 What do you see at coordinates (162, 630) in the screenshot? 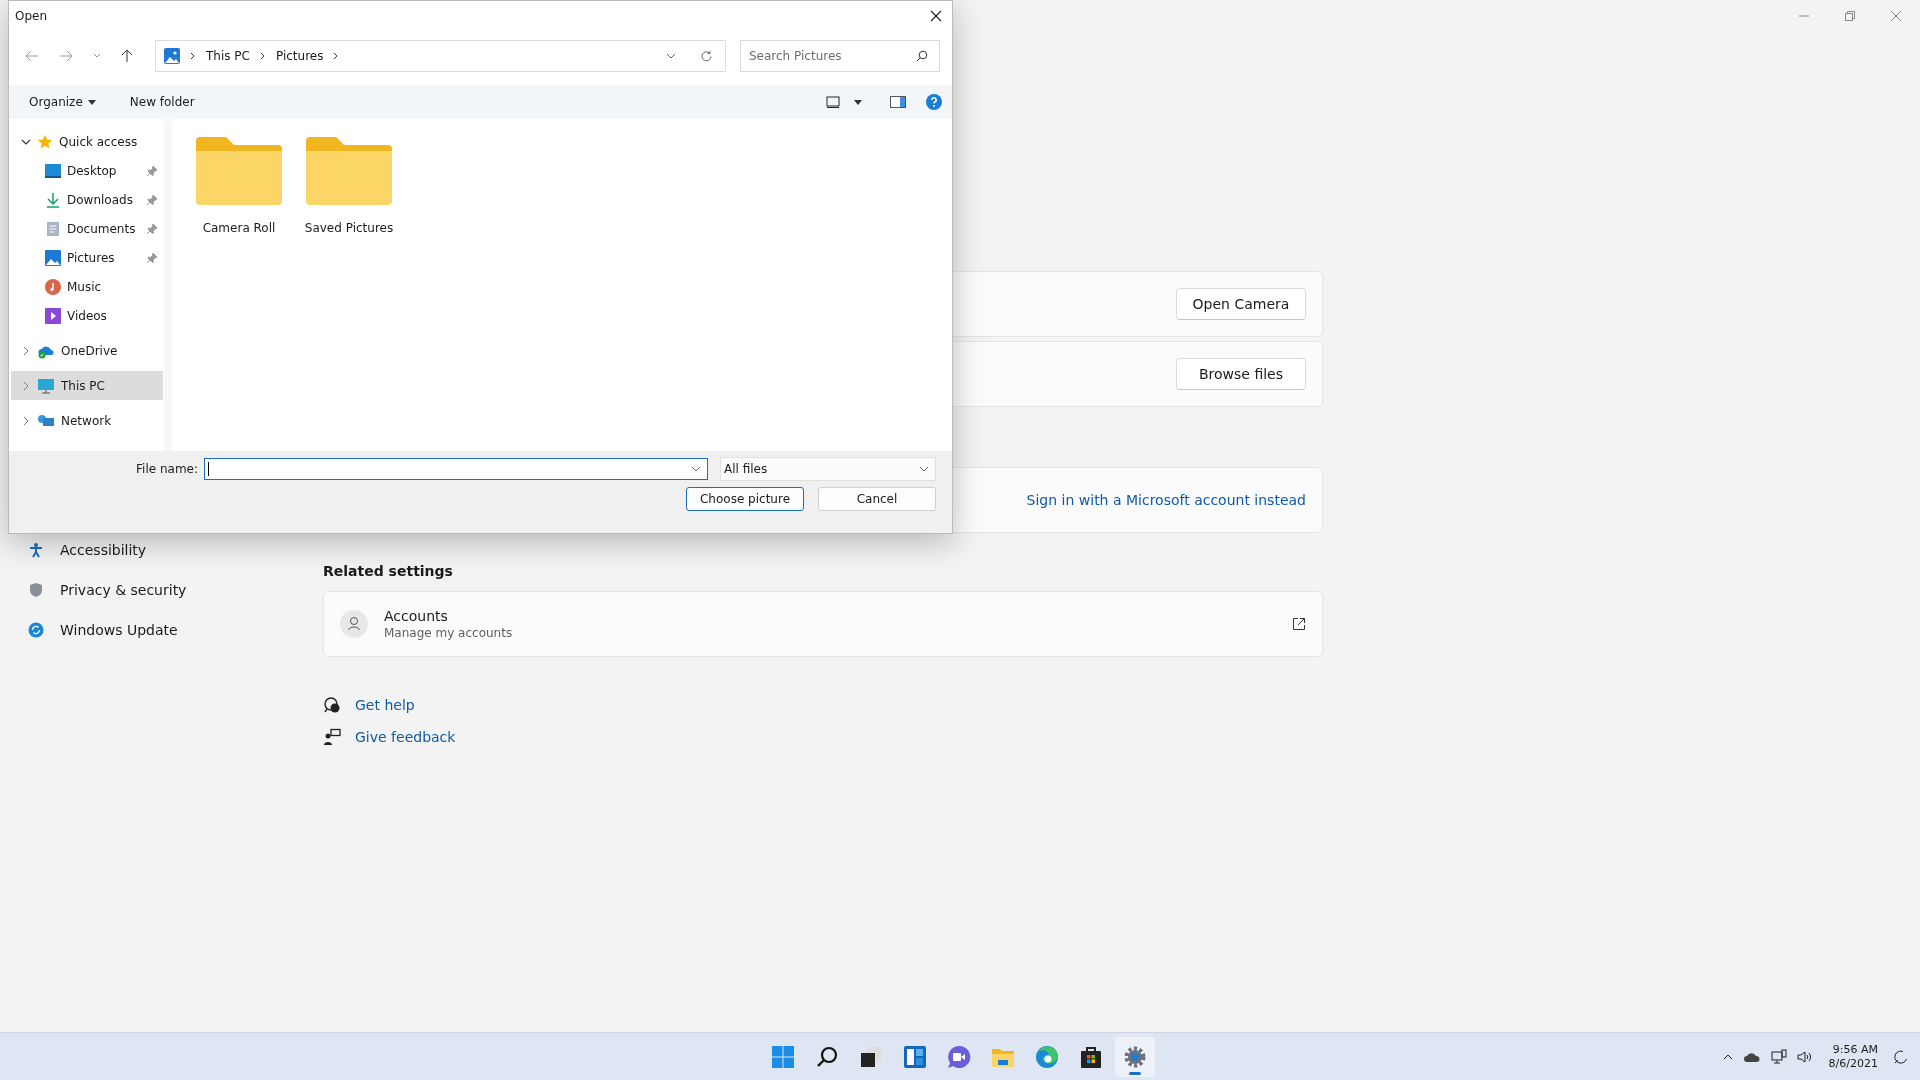
I see `sidebar-item: Windows Update` at bounding box center [162, 630].